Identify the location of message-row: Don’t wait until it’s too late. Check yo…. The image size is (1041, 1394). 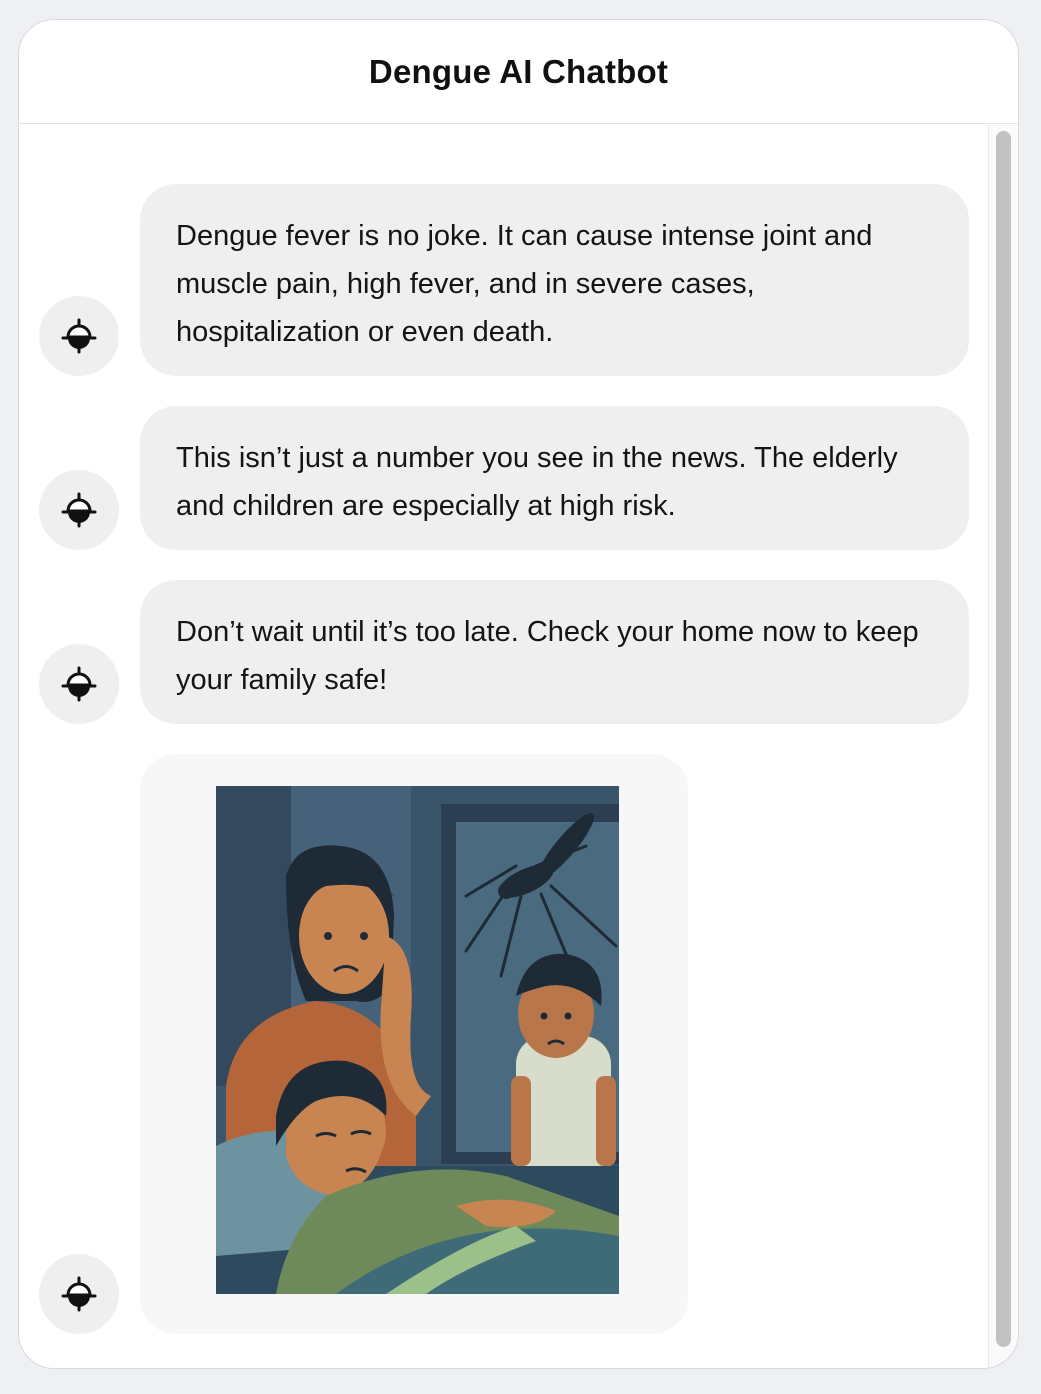
(504, 652).